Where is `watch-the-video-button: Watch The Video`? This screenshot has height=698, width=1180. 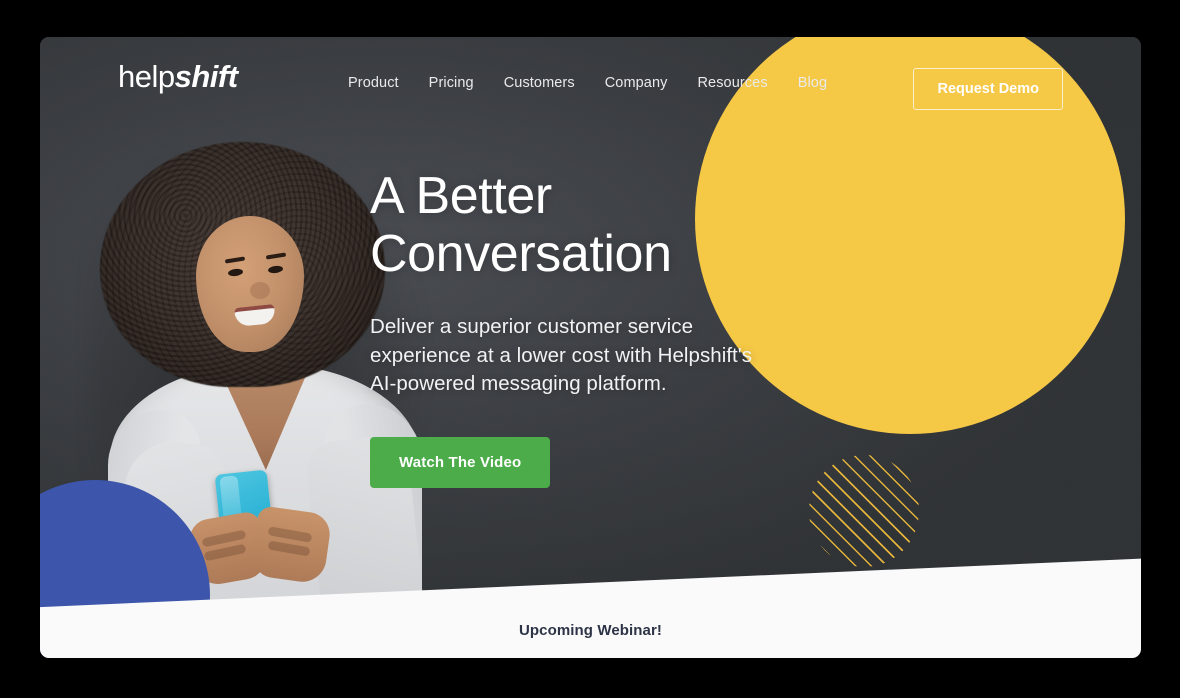 watch-the-video-button: Watch The Video is located at coordinates (460, 463).